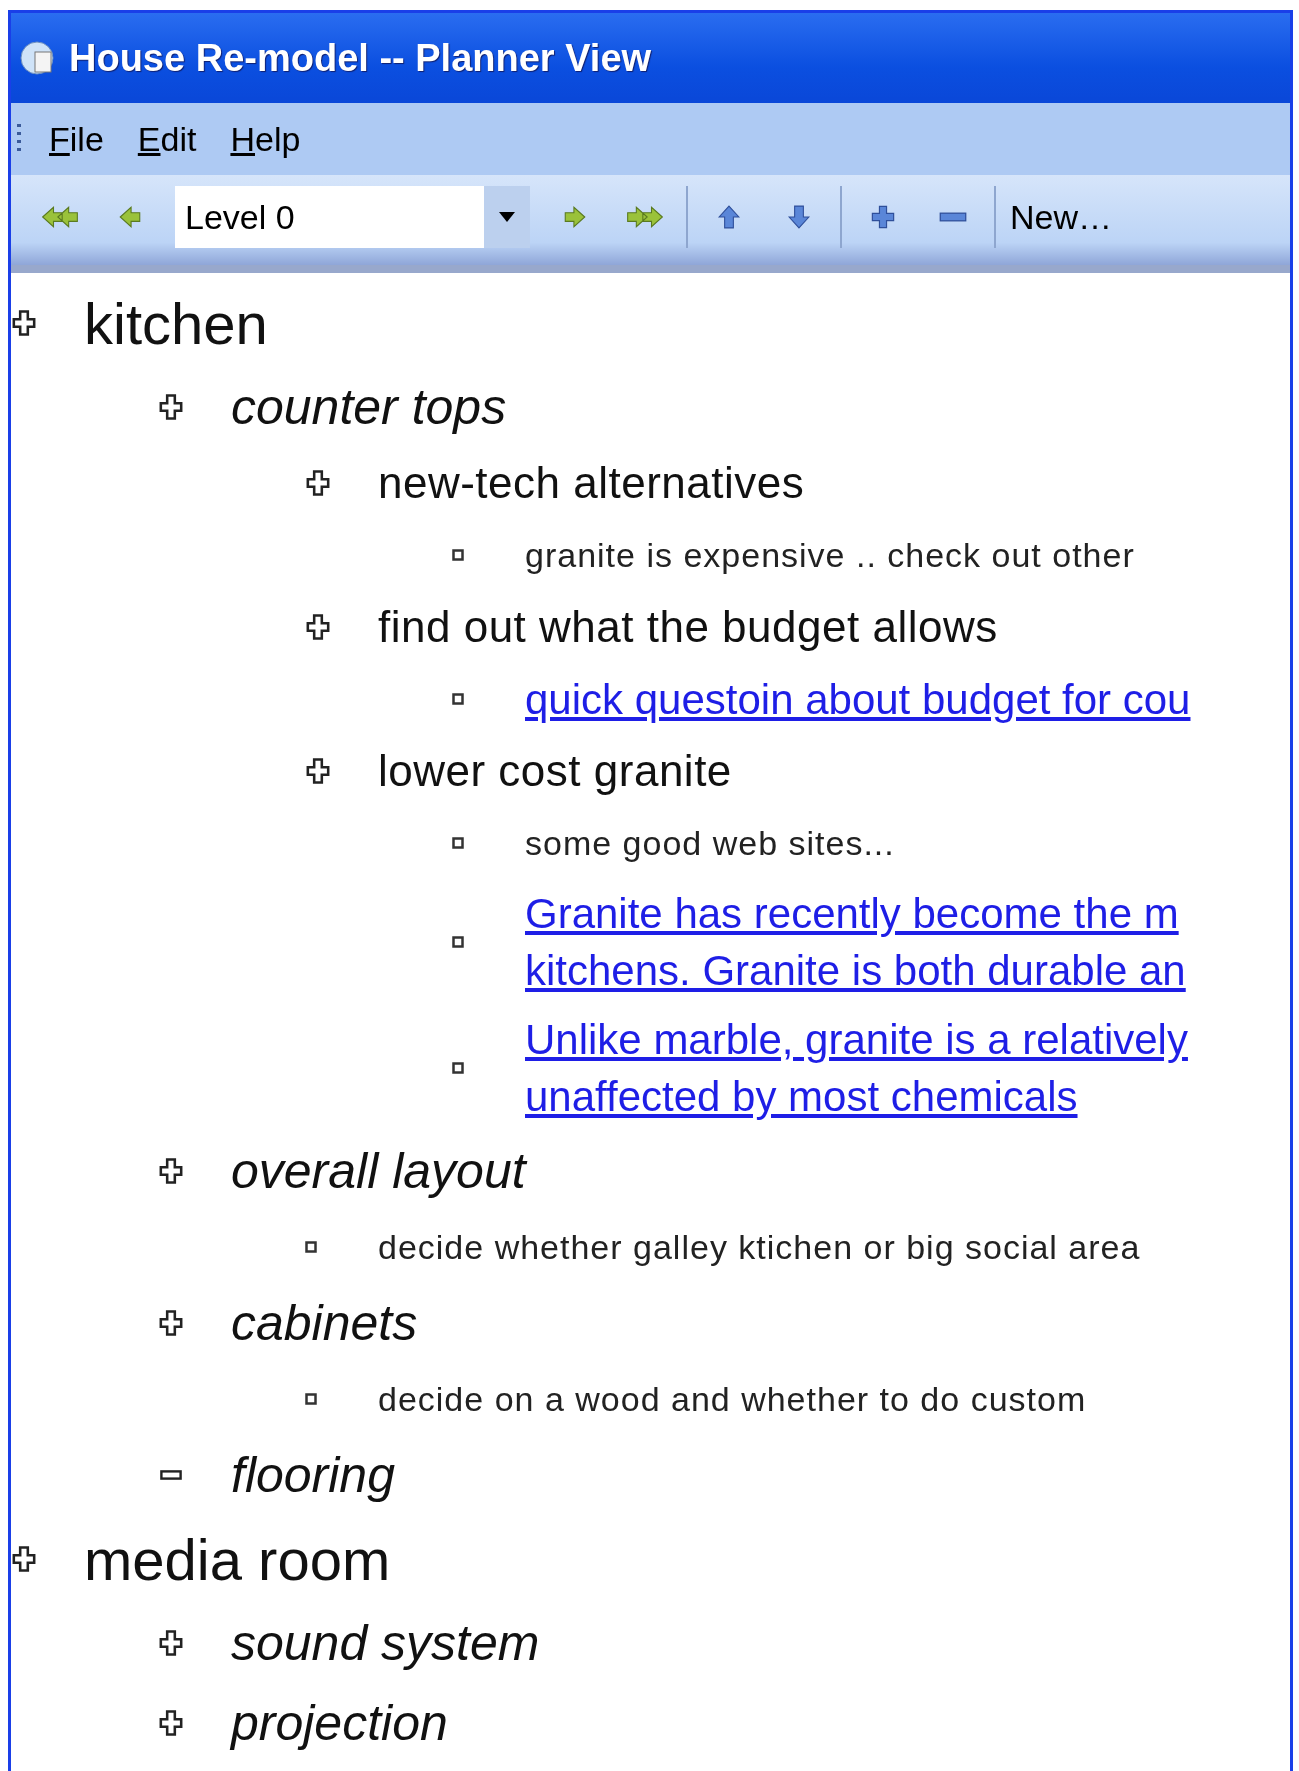  Describe the element at coordinates (378, 1171) in the screenshot. I see `outline-topic: overall layout` at that location.